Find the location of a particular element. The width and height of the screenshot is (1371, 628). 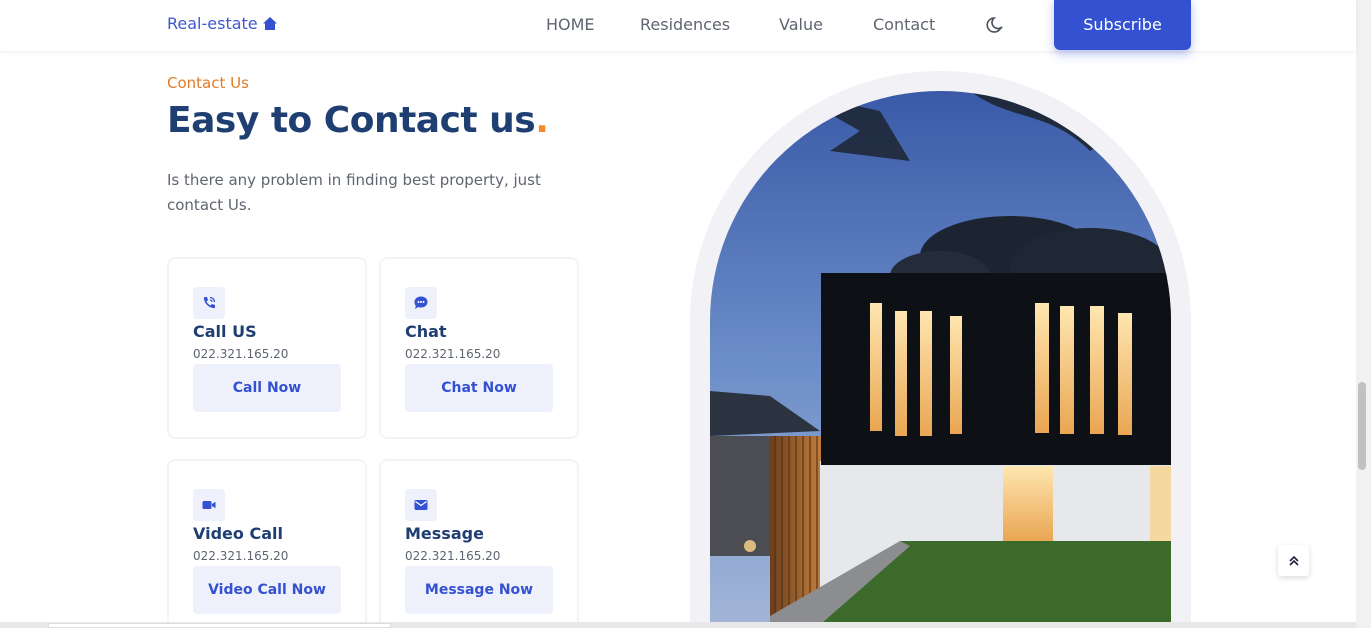

contact-card-message: Message 022.321.165.20 Message Now is located at coordinates (479, 543).